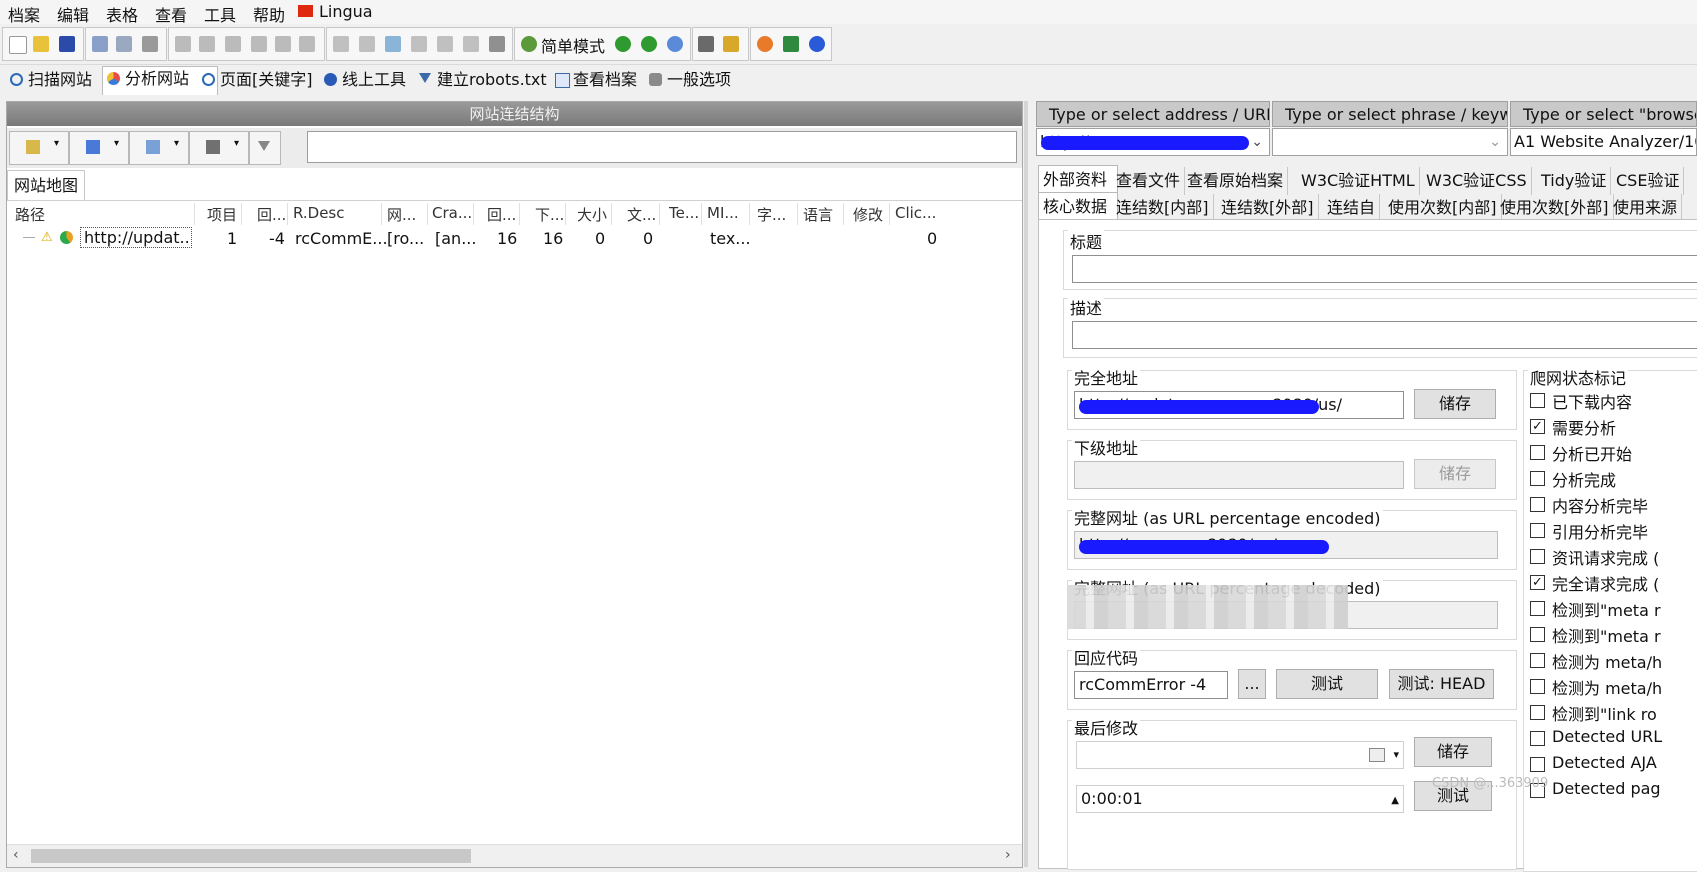  I want to click on cut-icon, so click(183, 44).